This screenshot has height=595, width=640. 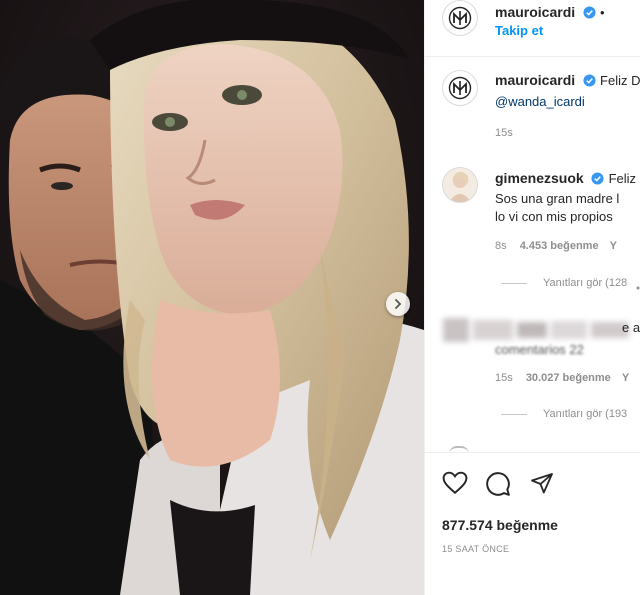 What do you see at coordinates (554, 216) in the screenshot?
I see `comment-1-line-3: lo vi con mis propios` at bounding box center [554, 216].